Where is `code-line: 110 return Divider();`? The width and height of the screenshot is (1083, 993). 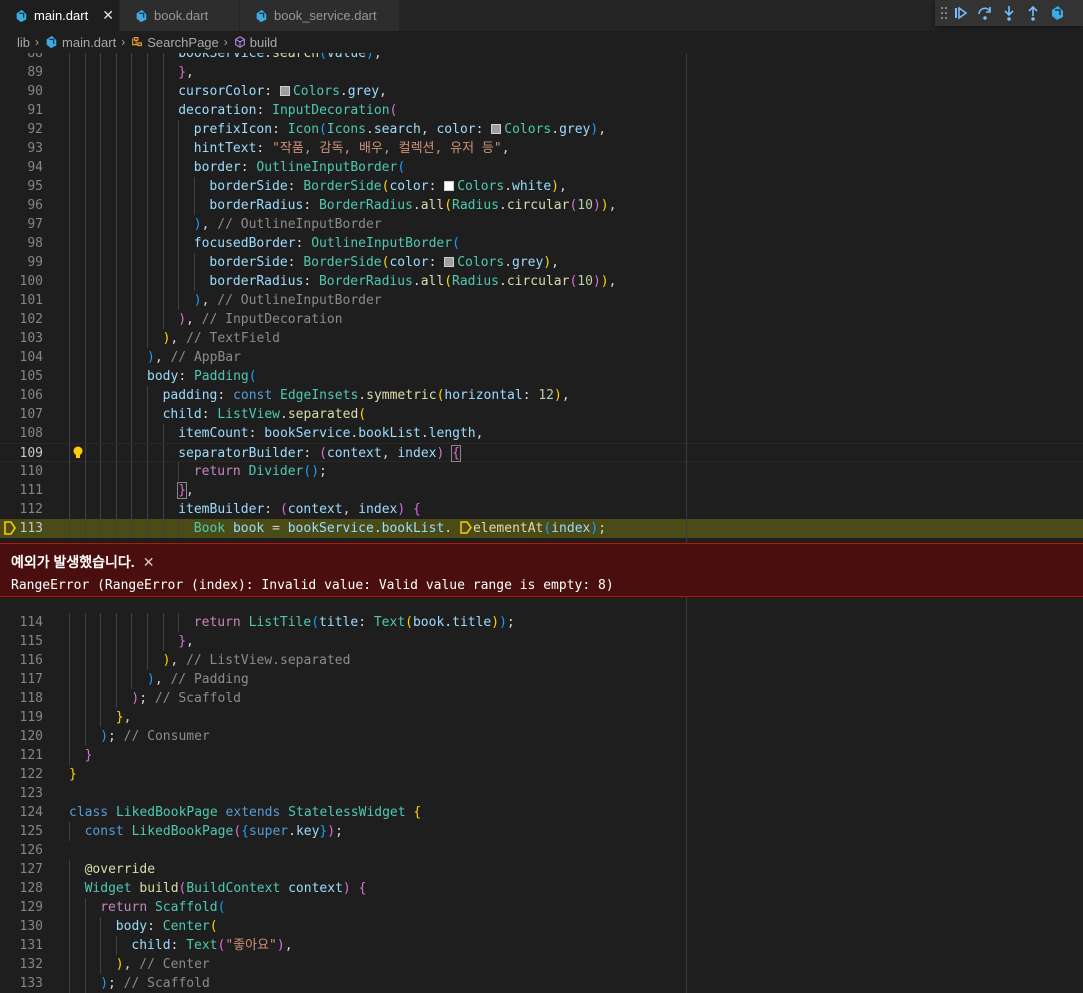
code-line: 110 return Divider(); is located at coordinates (541, 471).